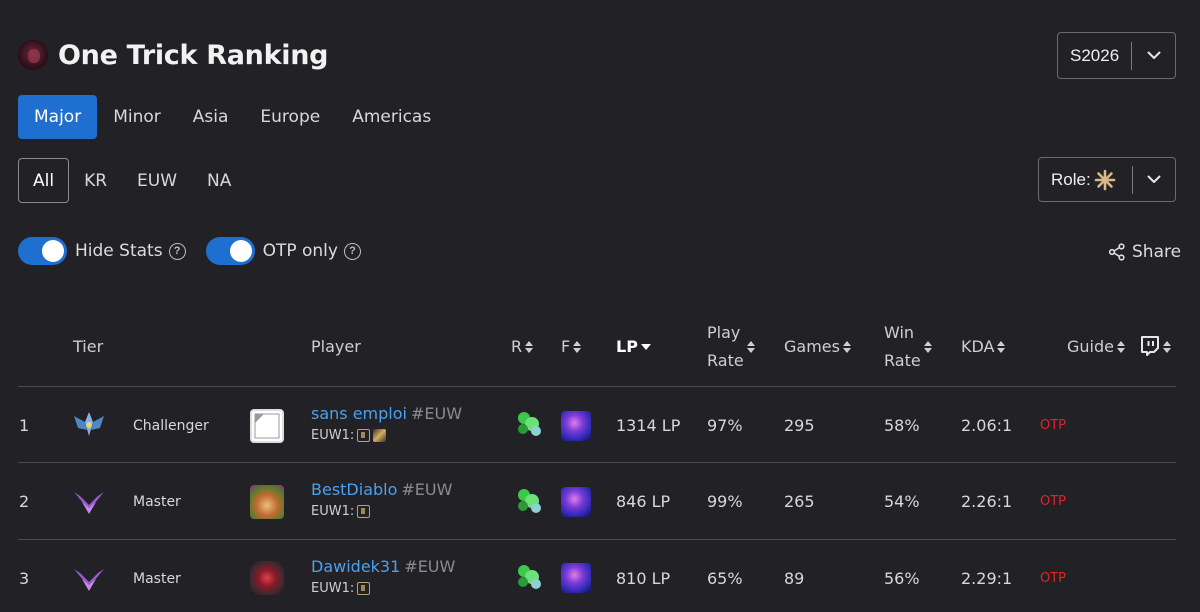  Describe the element at coordinates (88, 346) in the screenshot. I see `col-tier: Tier` at that location.